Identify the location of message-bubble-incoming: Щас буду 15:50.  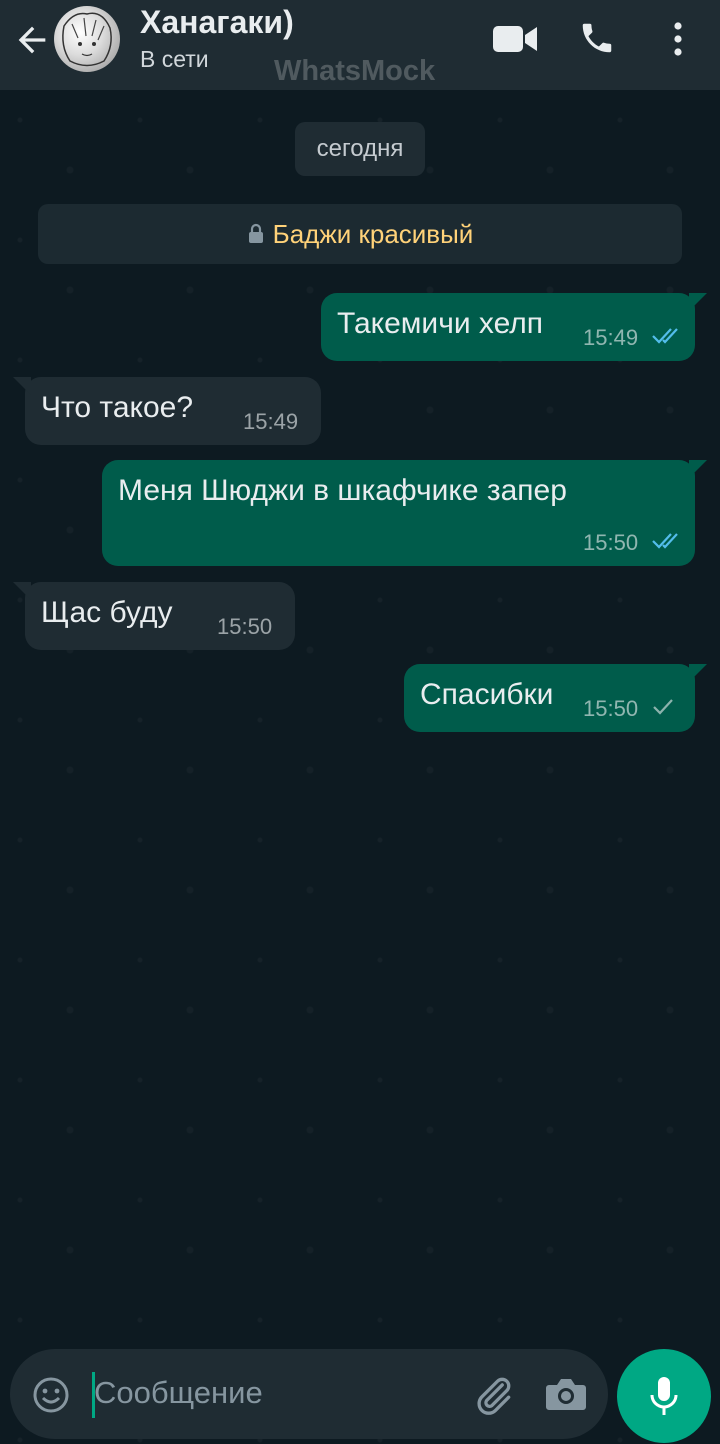
(154, 616).